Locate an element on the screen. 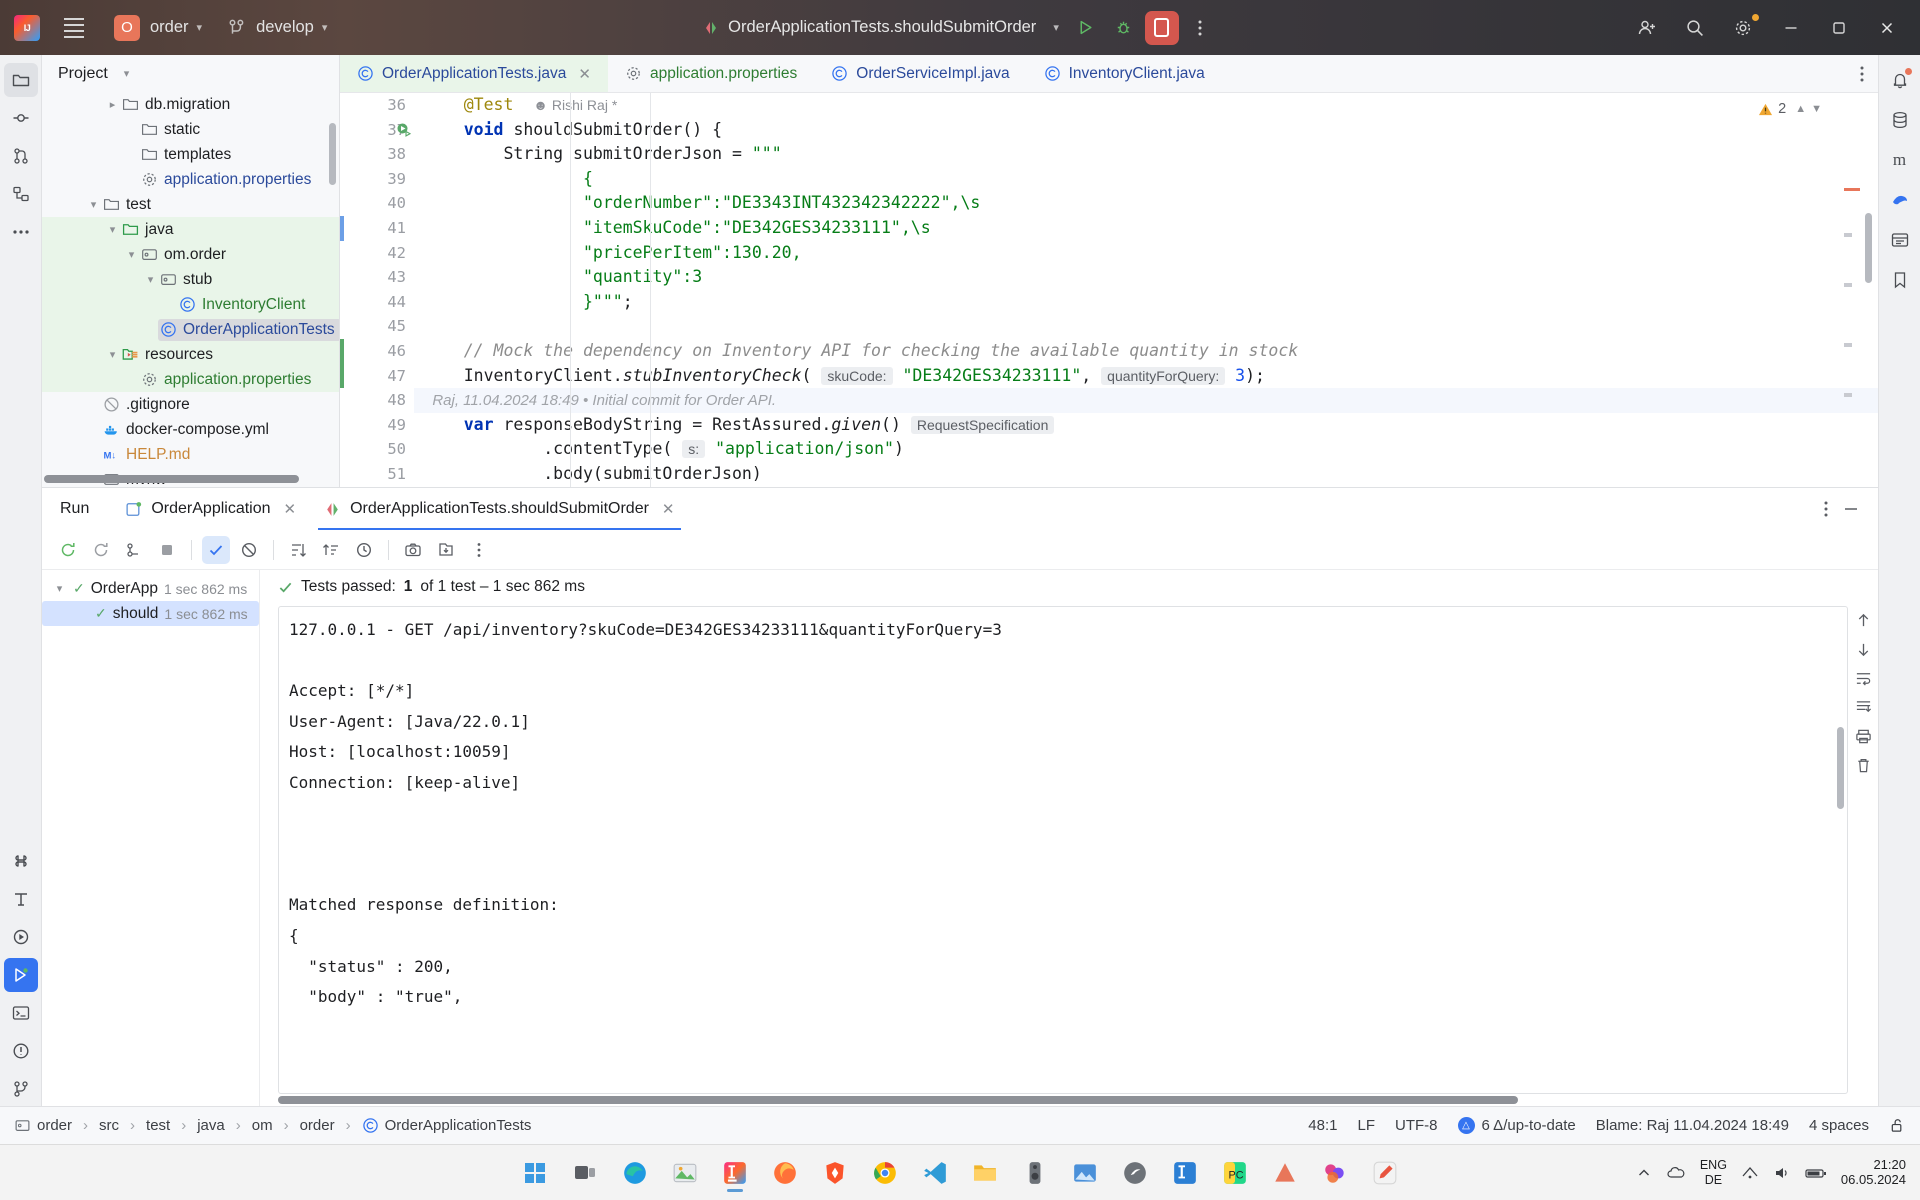  inspection-status-widget: 2 ▲ ▼ is located at coordinates (1790, 109).